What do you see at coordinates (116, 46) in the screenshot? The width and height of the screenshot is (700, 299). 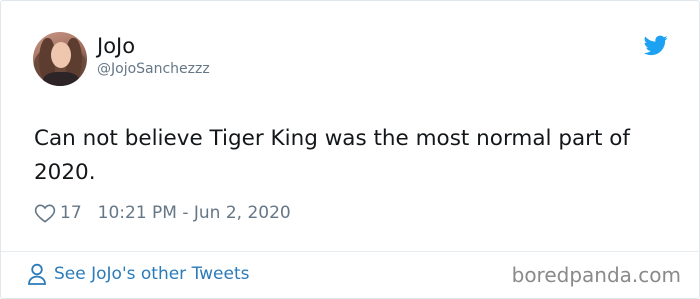 I see `author-display-name: JoJo` at bounding box center [116, 46].